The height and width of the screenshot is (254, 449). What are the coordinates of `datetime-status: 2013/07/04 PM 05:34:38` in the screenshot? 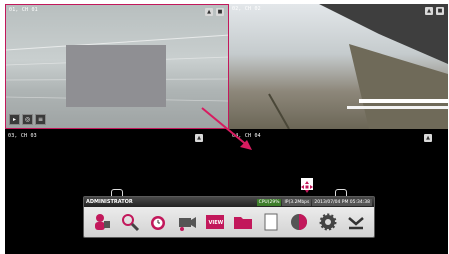 It's located at (342, 202).